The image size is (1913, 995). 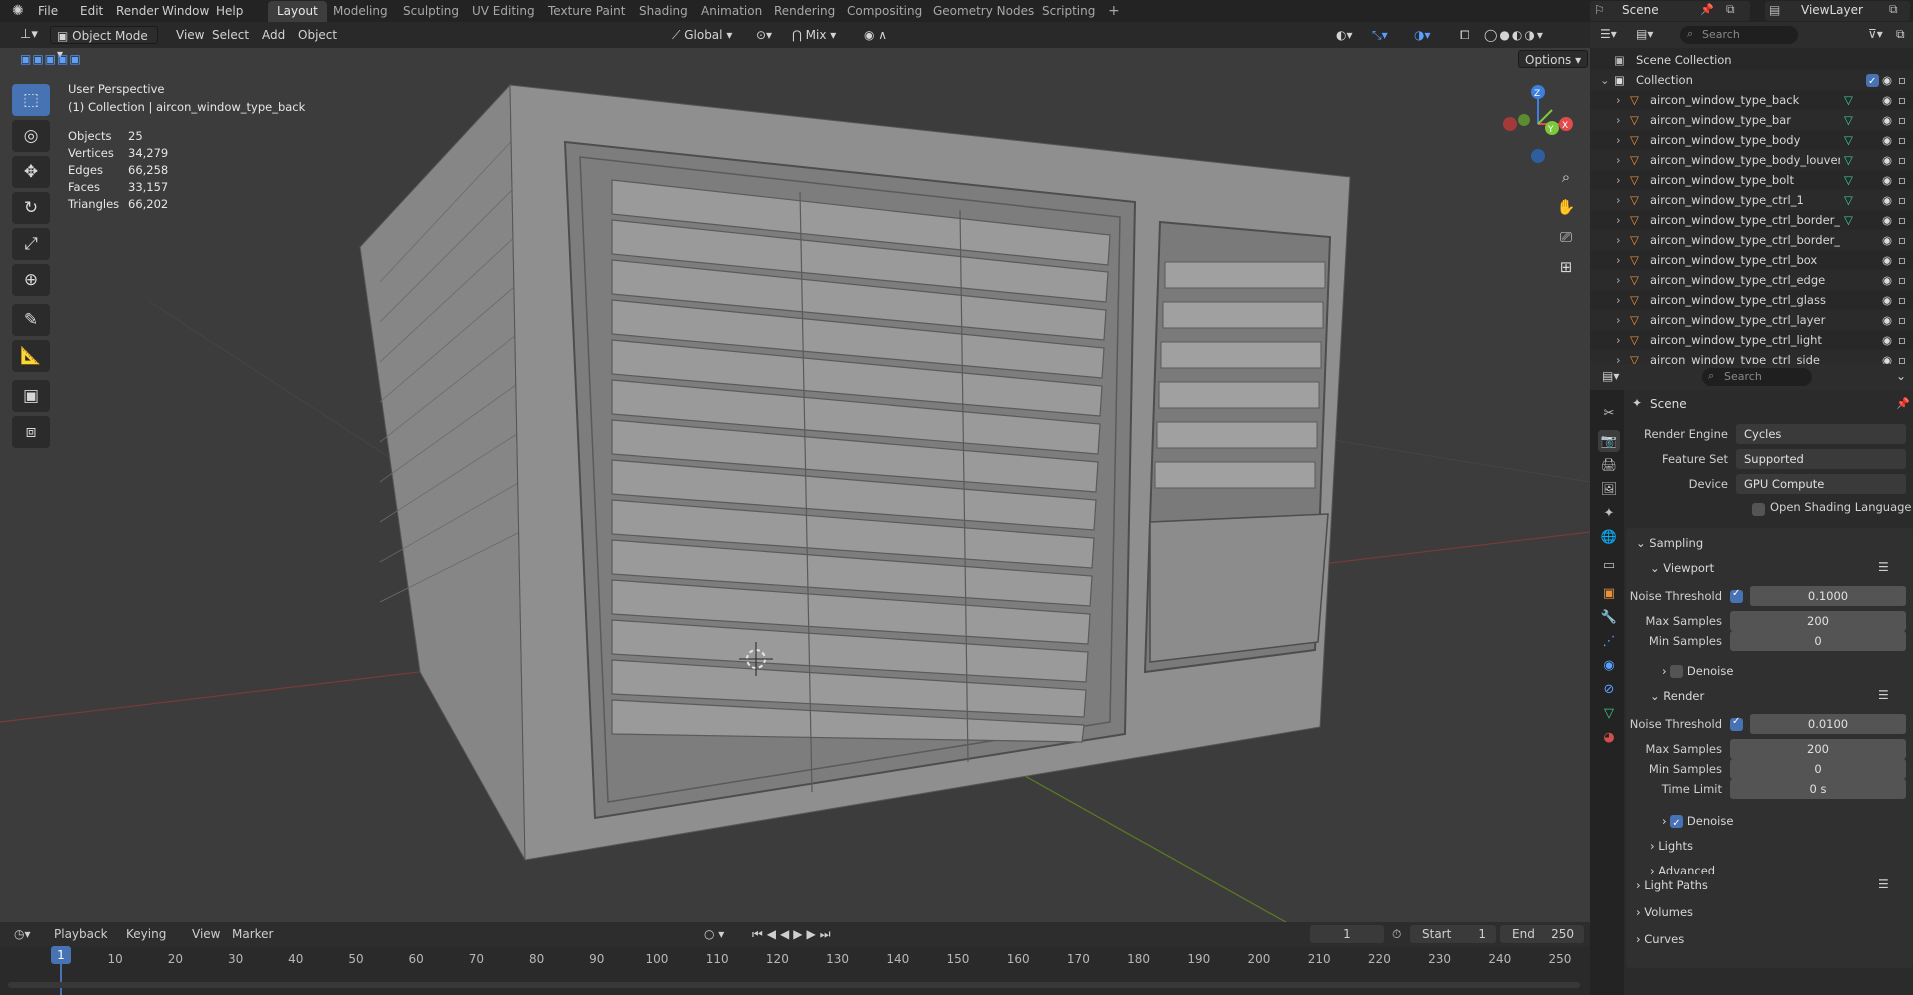 What do you see at coordinates (1736, 723) in the screenshot?
I see `r-noise-checkbox` at bounding box center [1736, 723].